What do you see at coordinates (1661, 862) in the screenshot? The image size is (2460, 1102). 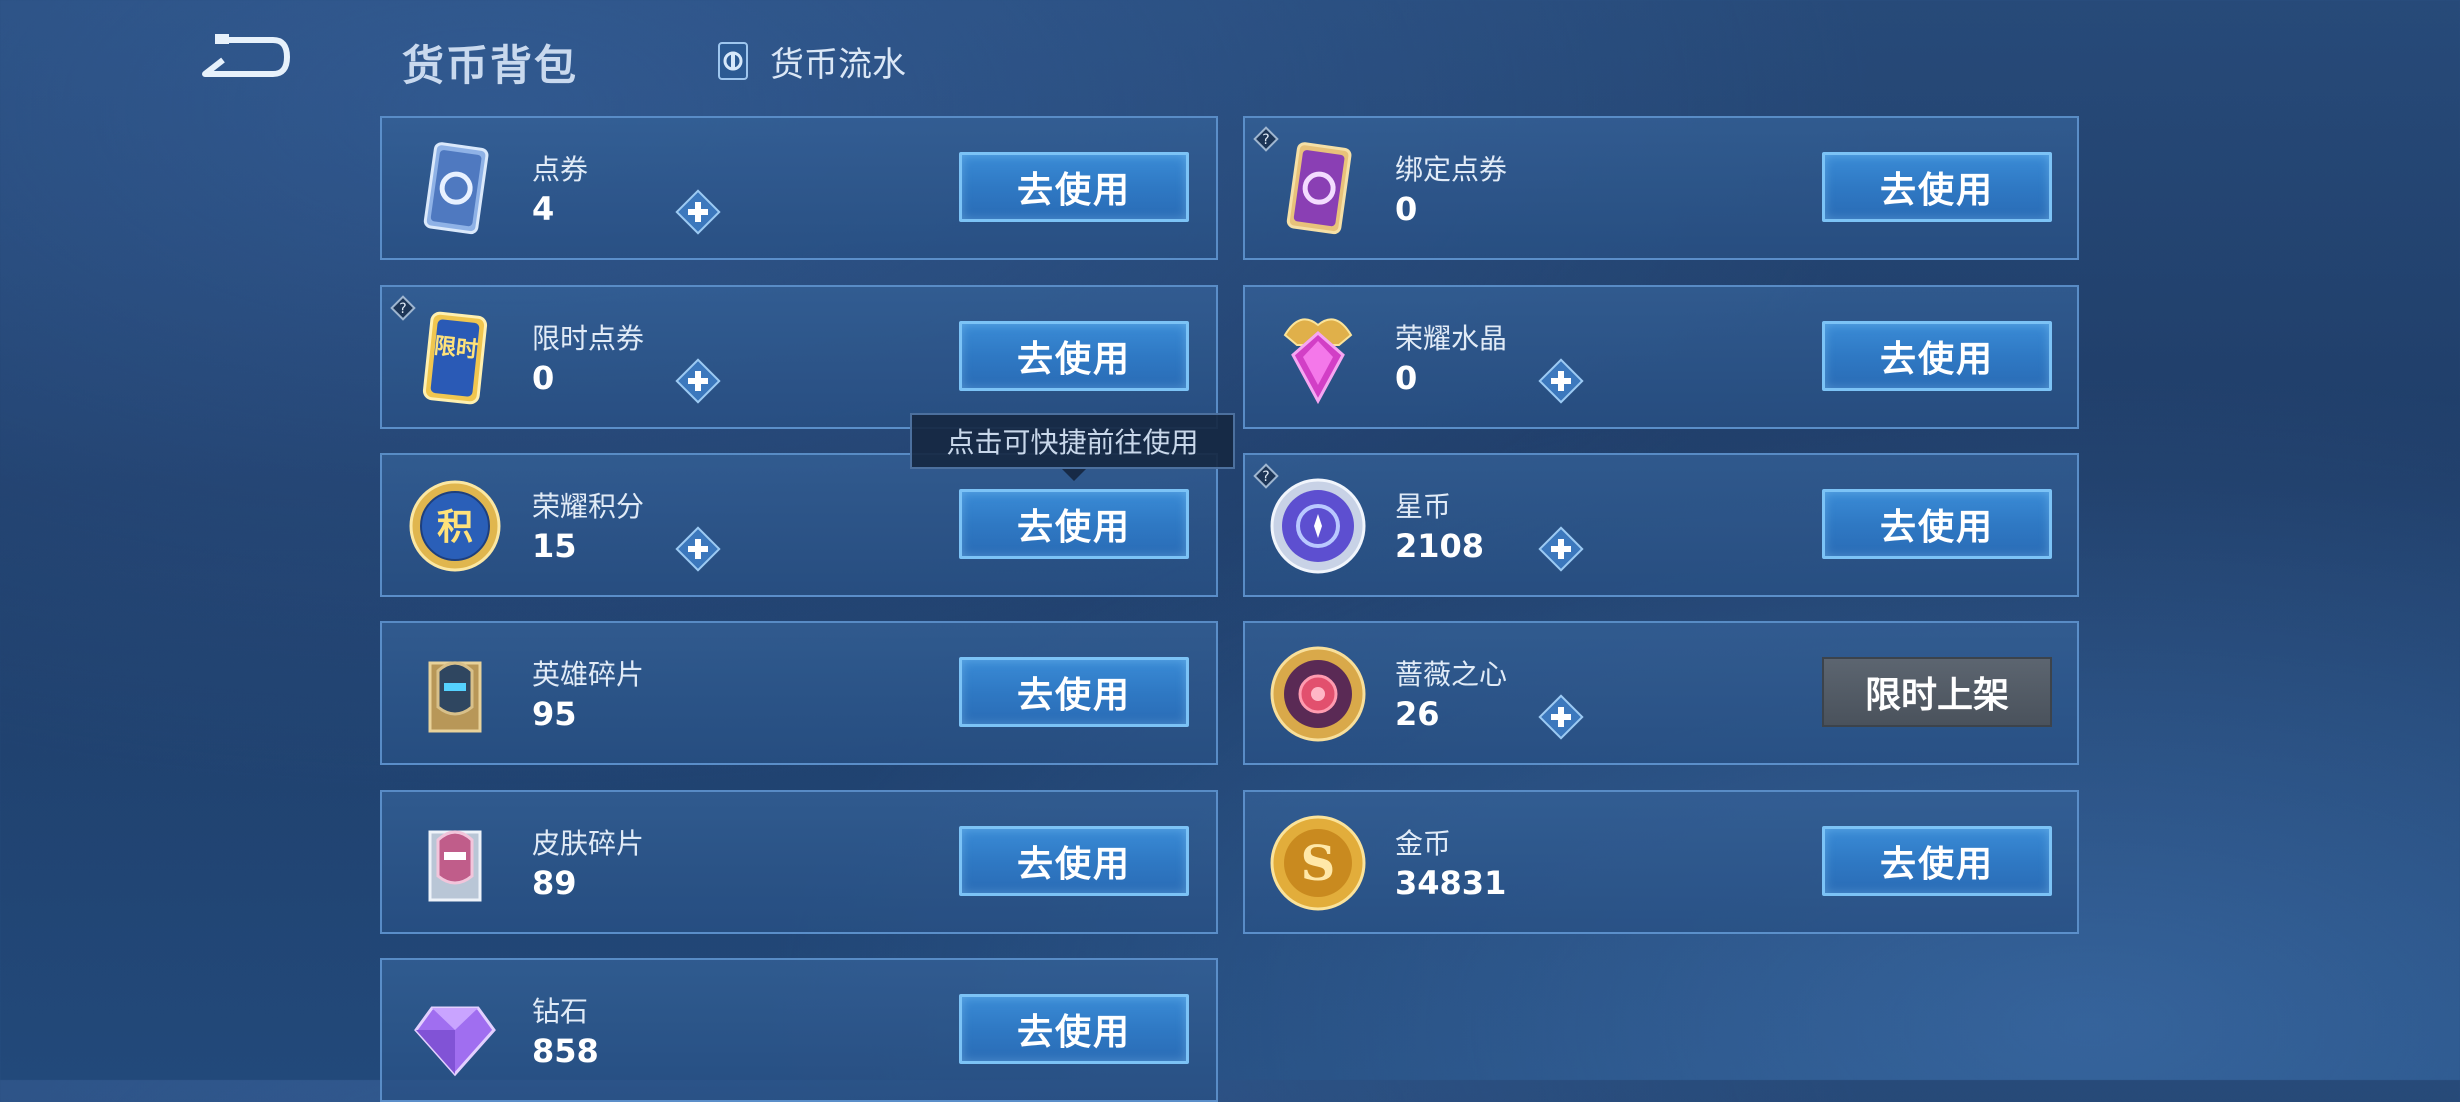 I see `currency-card-gold-coin: S 金币 34831 去使用` at bounding box center [1661, 862].